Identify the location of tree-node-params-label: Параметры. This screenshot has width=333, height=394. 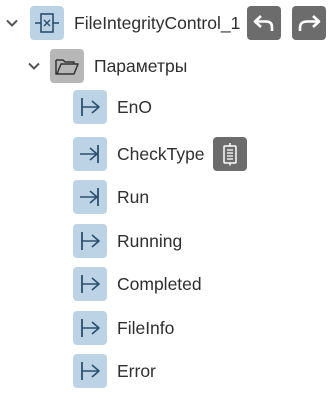
(141, 66).